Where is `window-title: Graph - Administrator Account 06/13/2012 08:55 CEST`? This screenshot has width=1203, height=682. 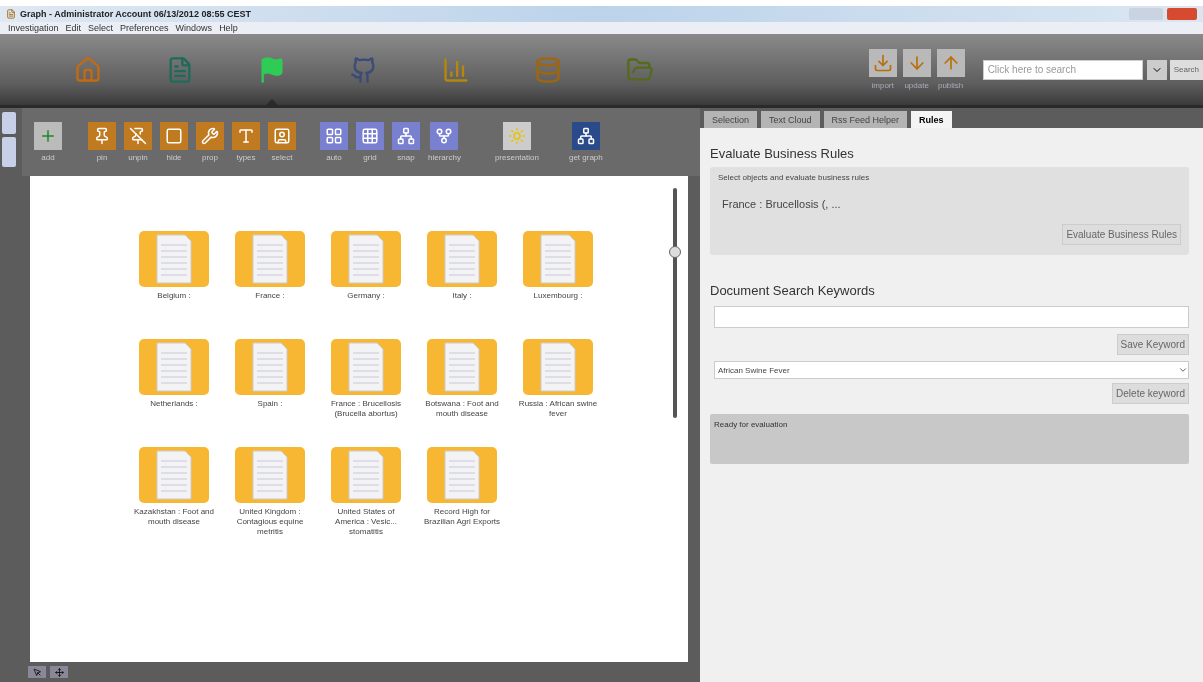 window-title: Graph - Administrator Account 06/13/2012 08:55 CEST is located at coordinates (135, 14).